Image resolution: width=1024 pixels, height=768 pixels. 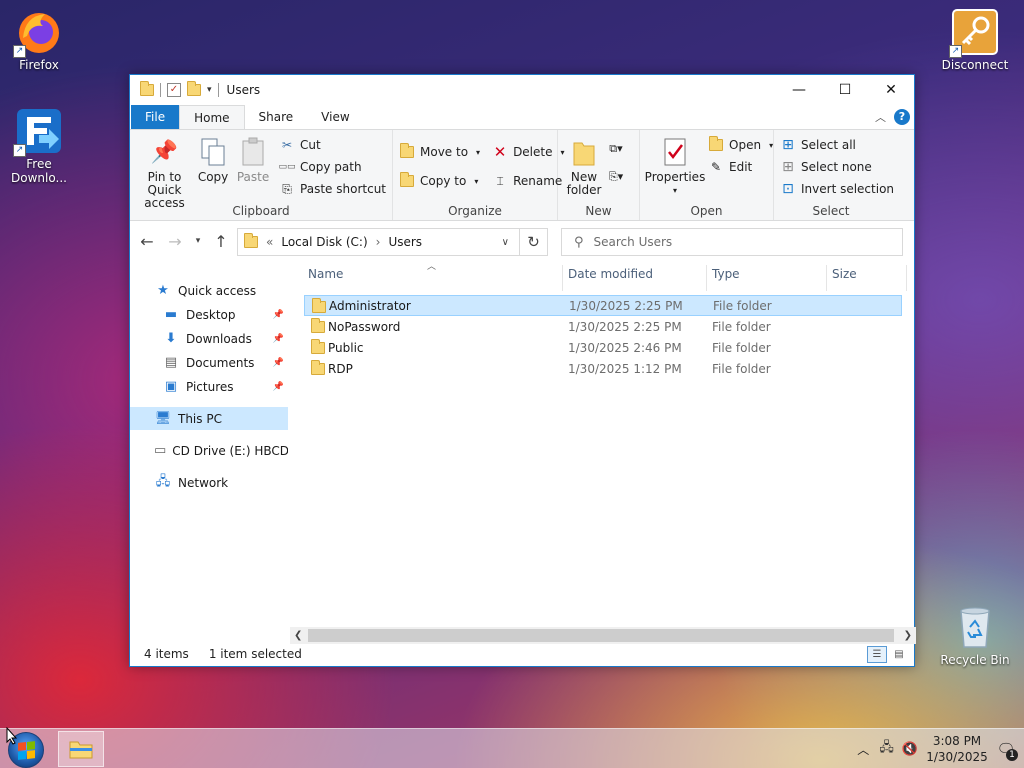 I want to click on system-tray: ︿ 🖧 🔇 3:08 PM 1/30/2025 🗨 1, so click(x=940, y=748).